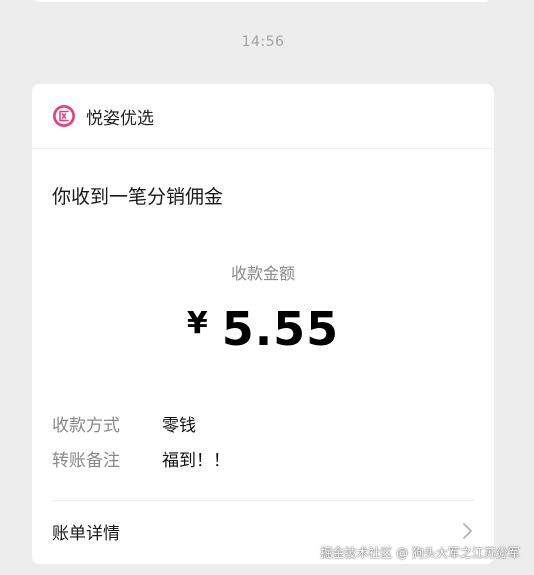 This screenshot has width=534, height=575. I want to click on watermark: 掘金技术社区 @ 狗头大军之江苏分军, so click(420, 553).